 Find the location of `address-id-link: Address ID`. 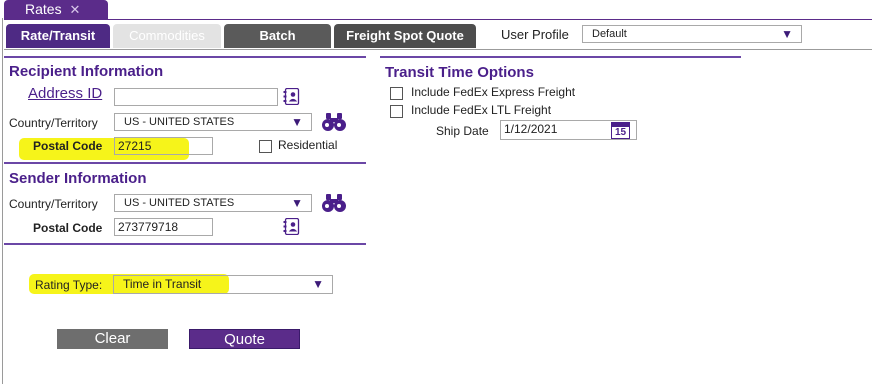

address-id-link: Address ID is located at coordinates (65, 93).